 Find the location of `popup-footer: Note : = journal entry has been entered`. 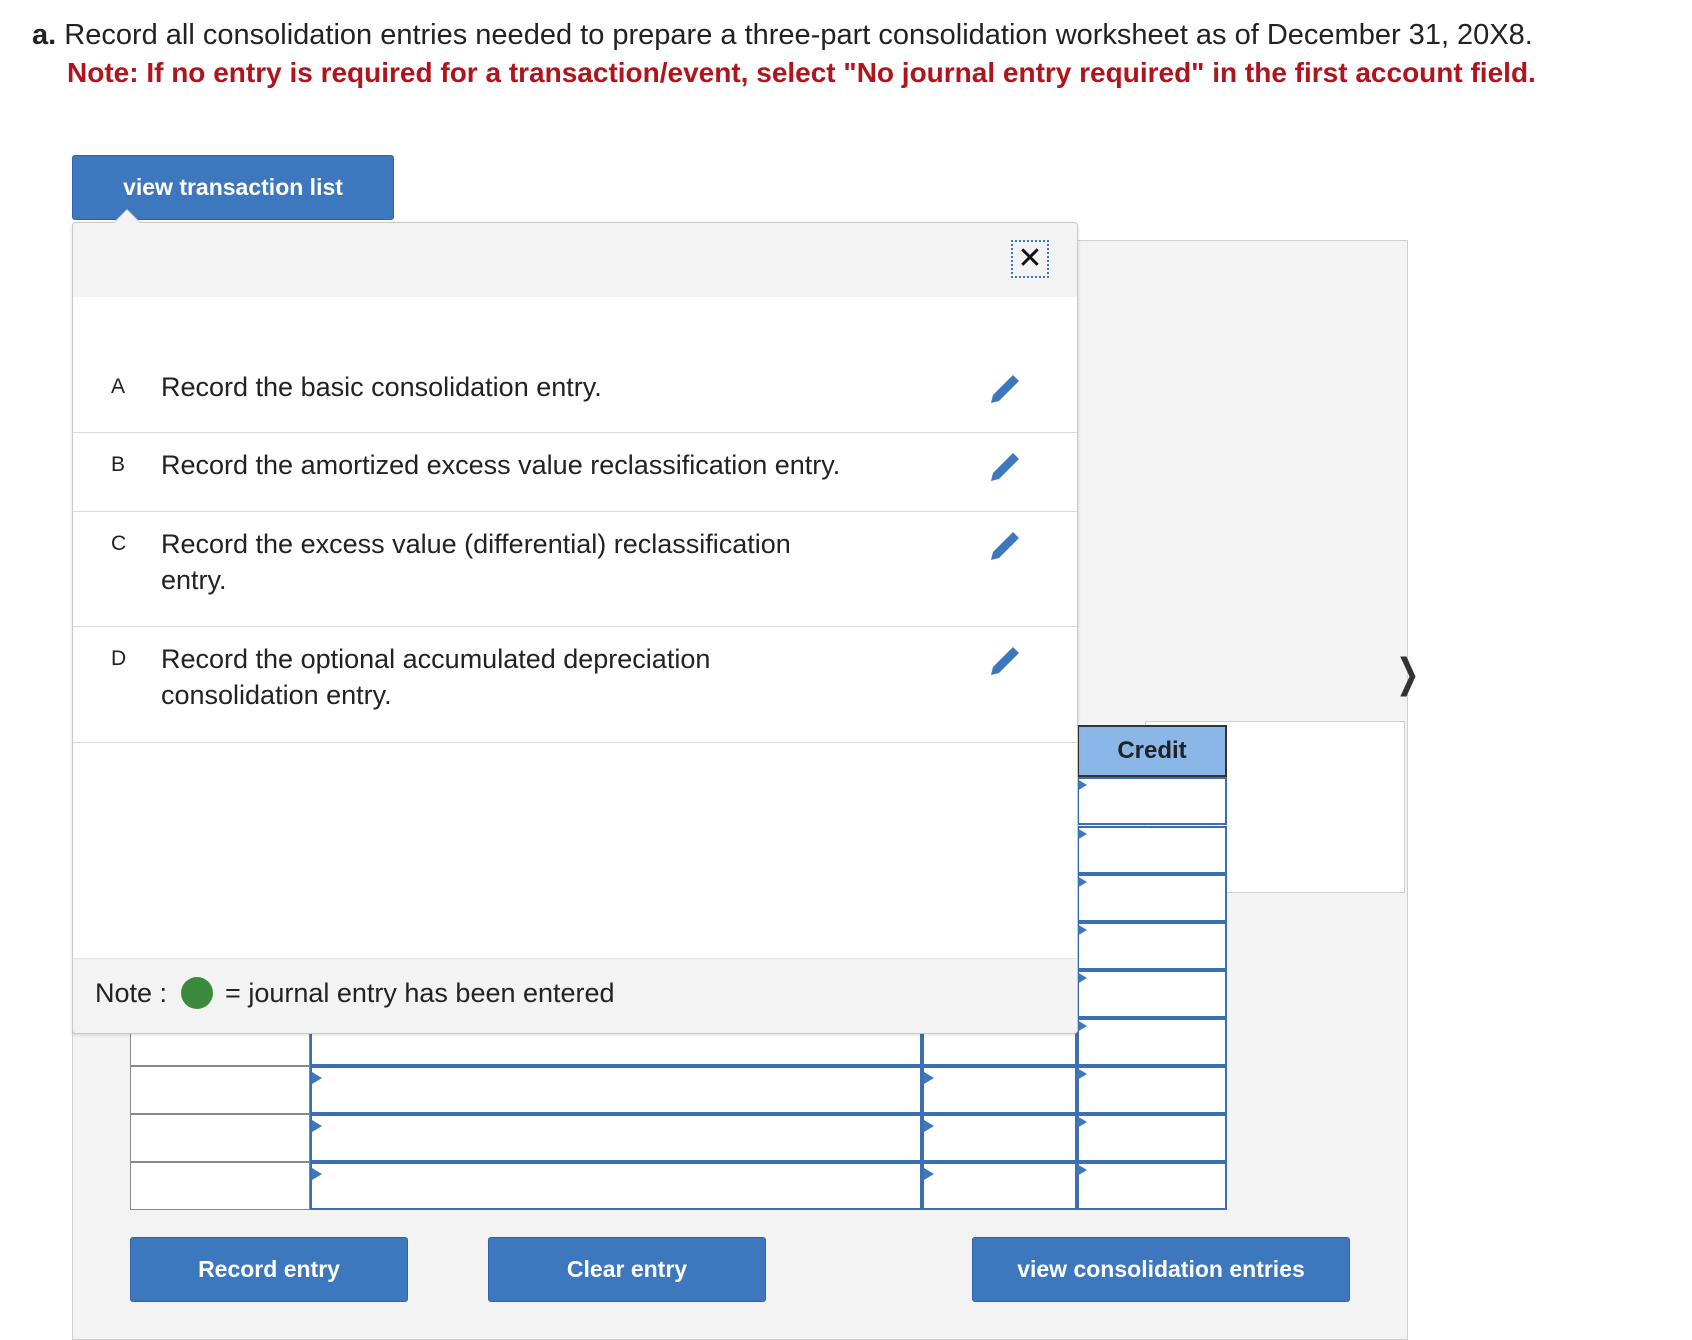

popup-footer: Note : = journal entry has been entered is located at coordinates (575, 995).